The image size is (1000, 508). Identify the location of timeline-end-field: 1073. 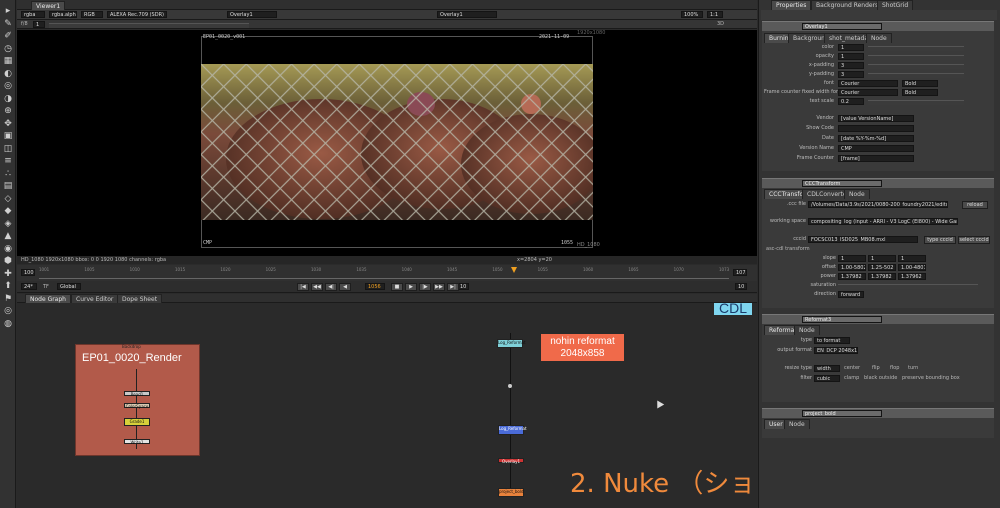
(740, 272).